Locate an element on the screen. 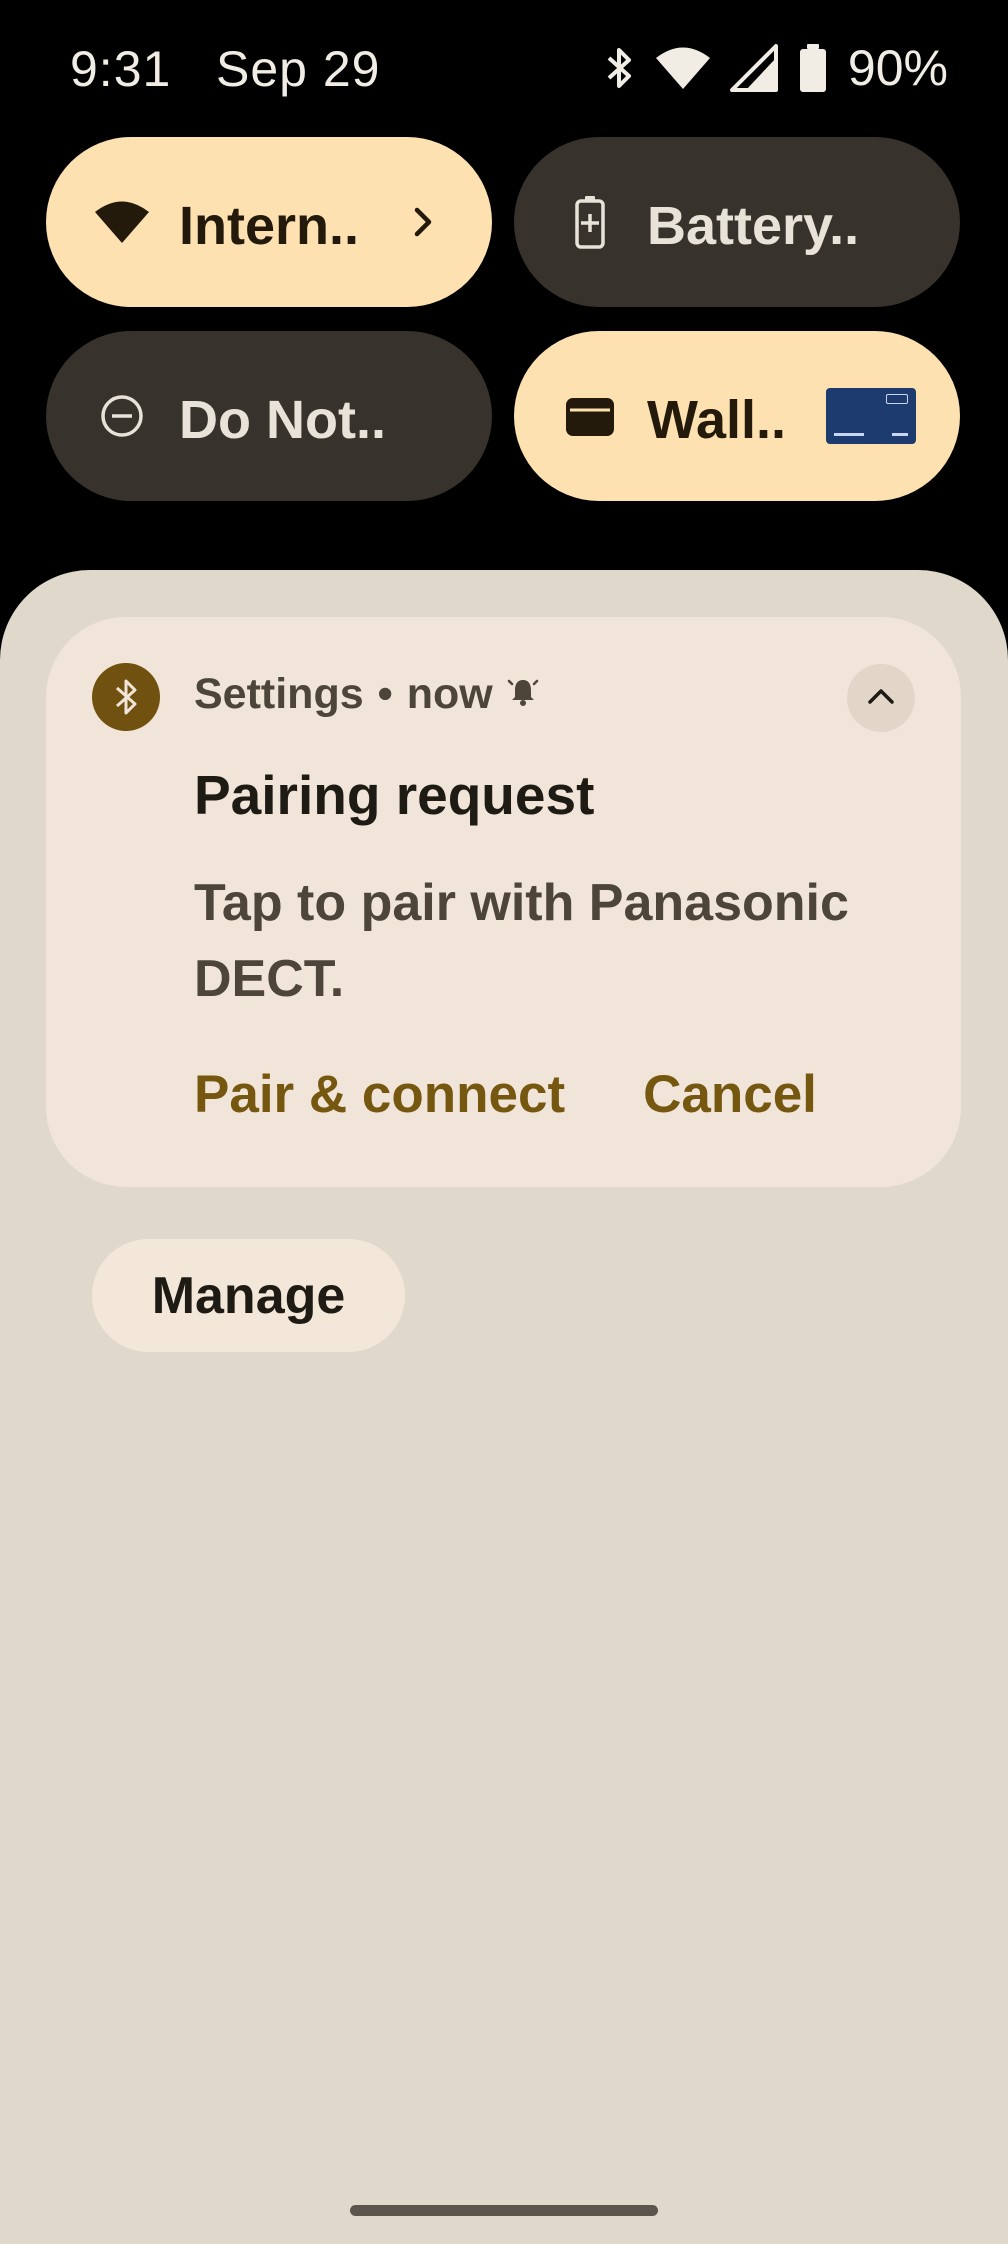 Image resolution: width=1008 pixels, height=2244 pixels. quick-tile-internet: Intern.. is located at coordinates (269, 222).